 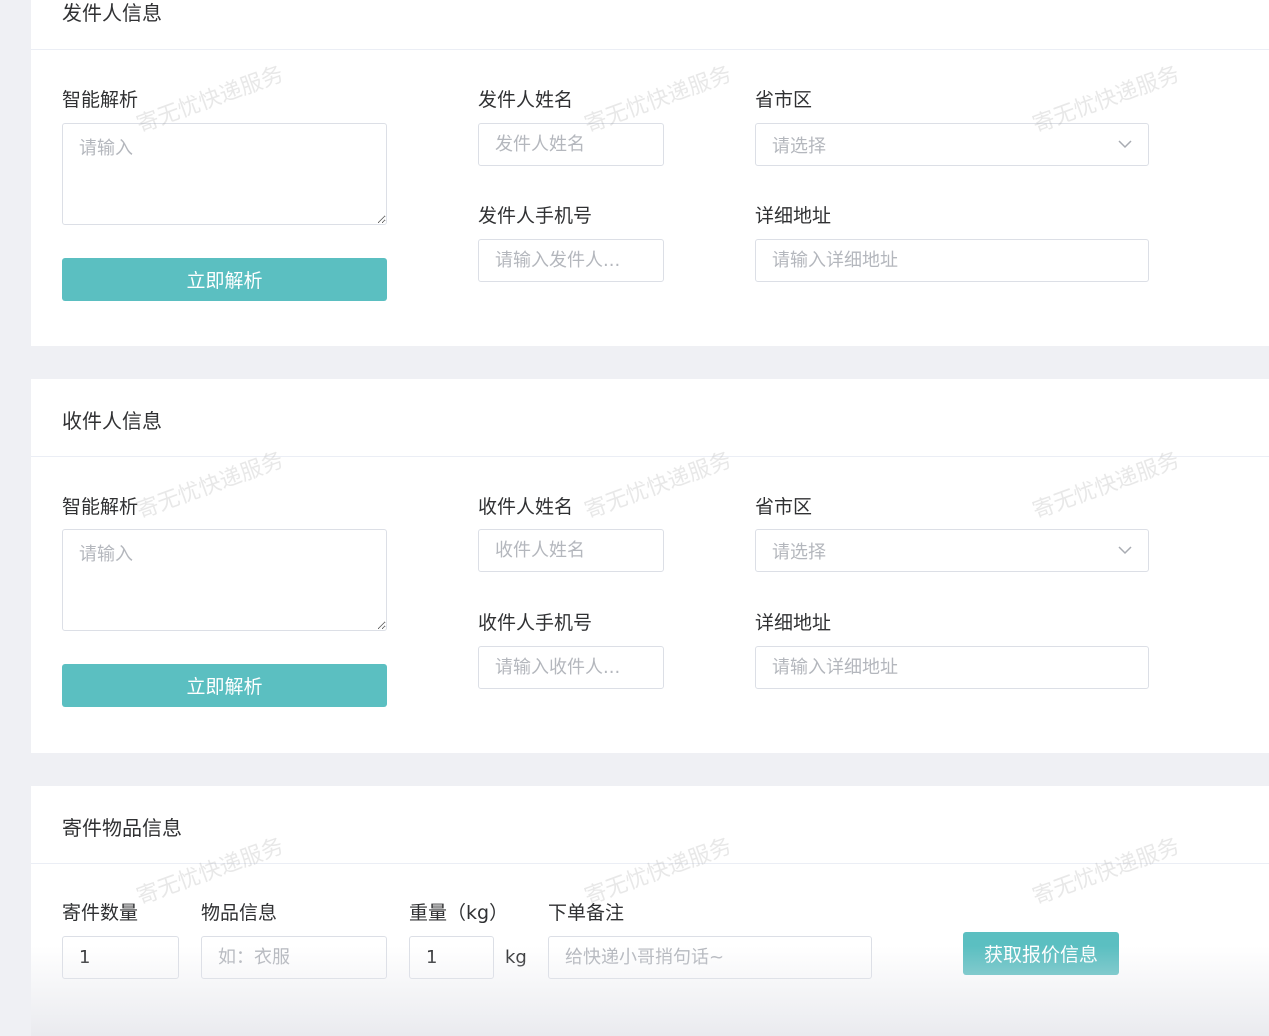 I want to click on goods-label: 物品信息, so click(x=239, y=913).